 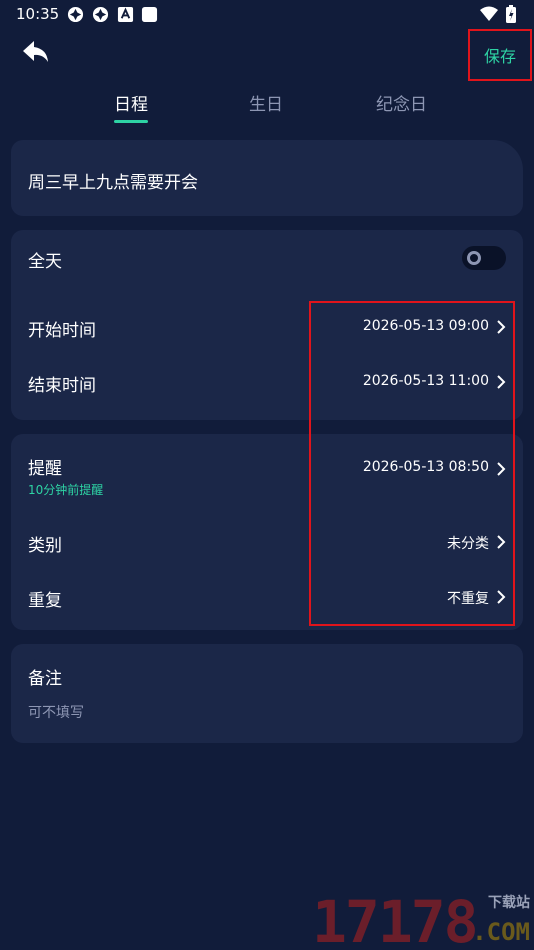 I want to click on status-time: 10:35, so click(x=38, y=14).